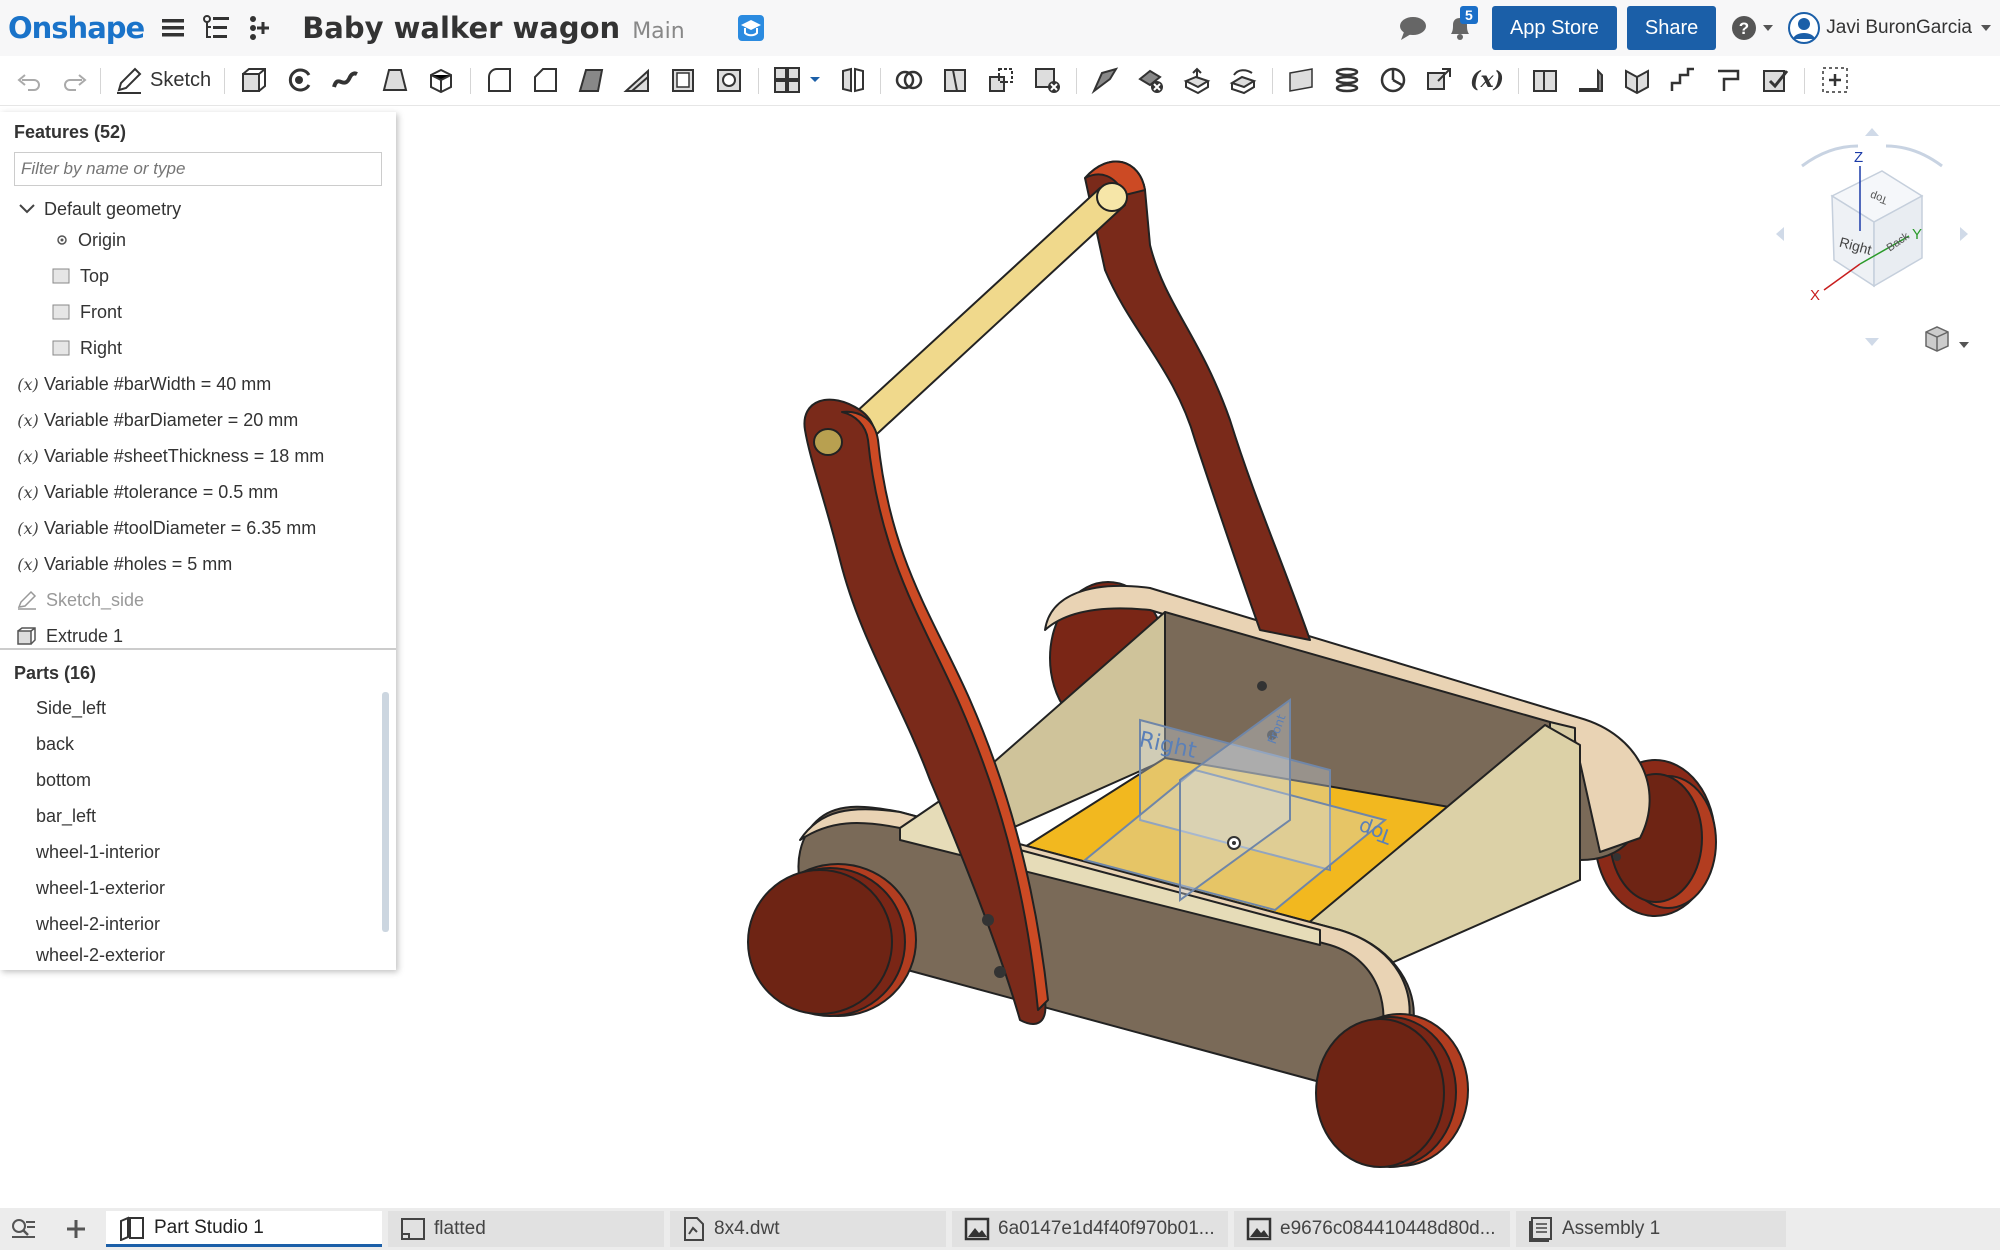 This screenshot has width=2000, height=1250. What do you see at coordinates (1671, 28) in the screenshot?
I see `share-button: Share` at bounding box center [1671, 28].